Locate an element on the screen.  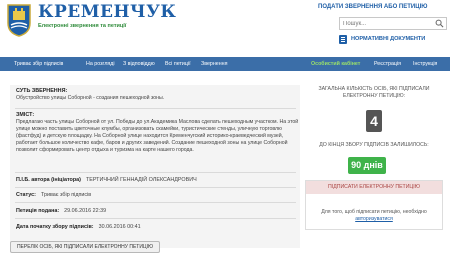
search-box is located at coordinates (393, 23).